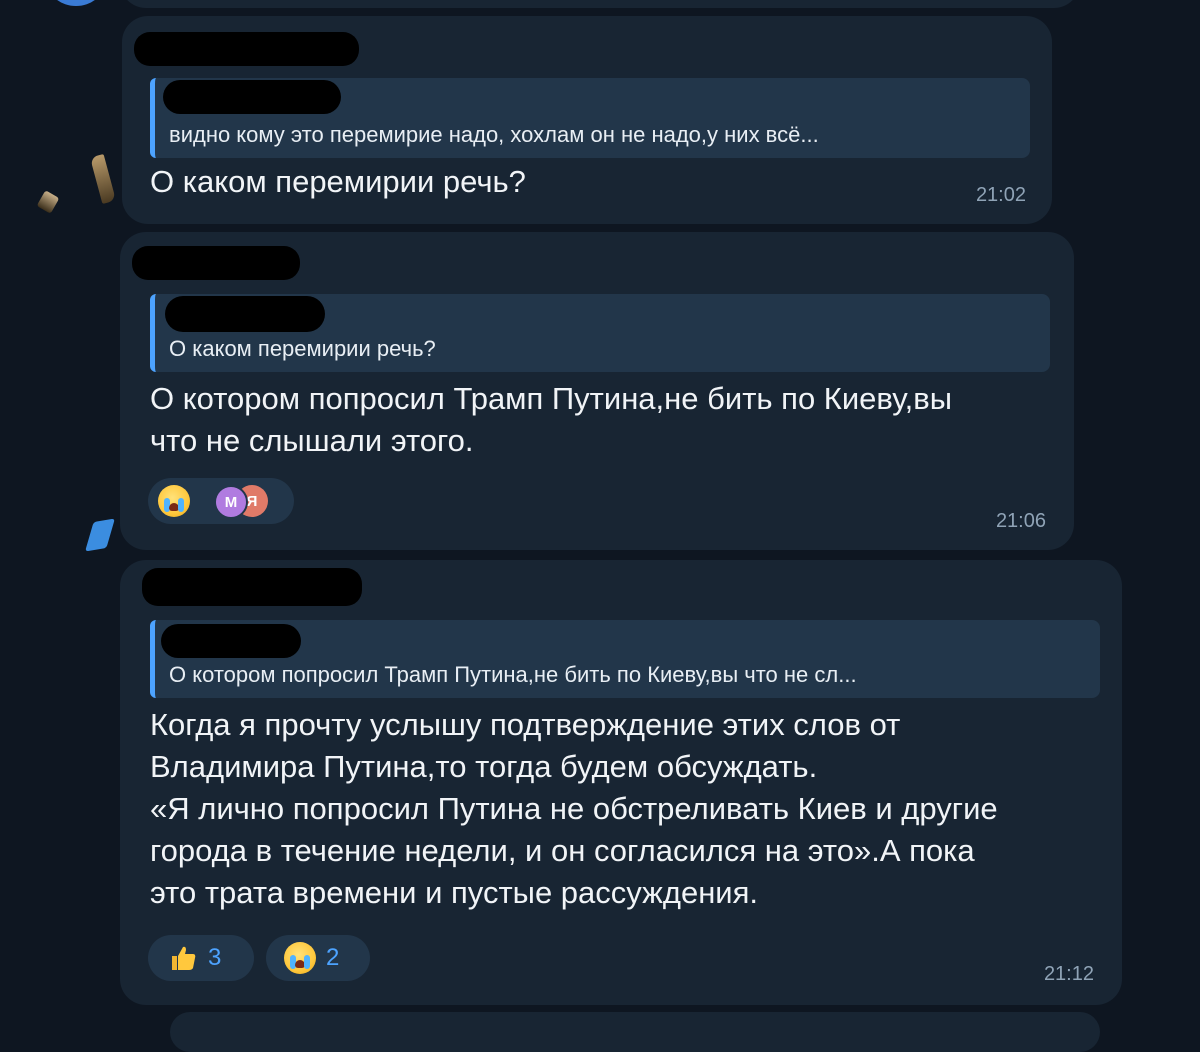 The height and width of the screenshot is (1052, 1200). I want to click on message-text: О каком перемирии речь?, so click(338, 181).